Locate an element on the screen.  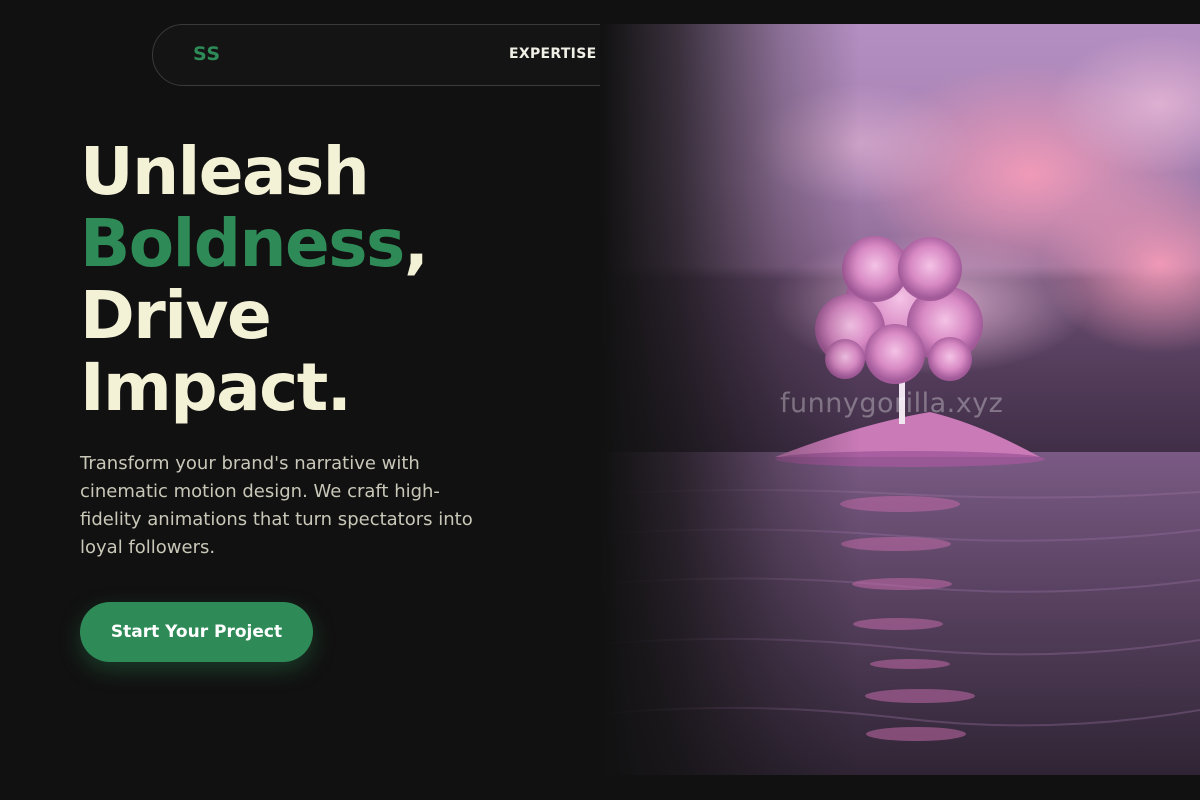
hero-headline: Unleash Boldness, Drive Impact. is located at coordinates (254, 279).